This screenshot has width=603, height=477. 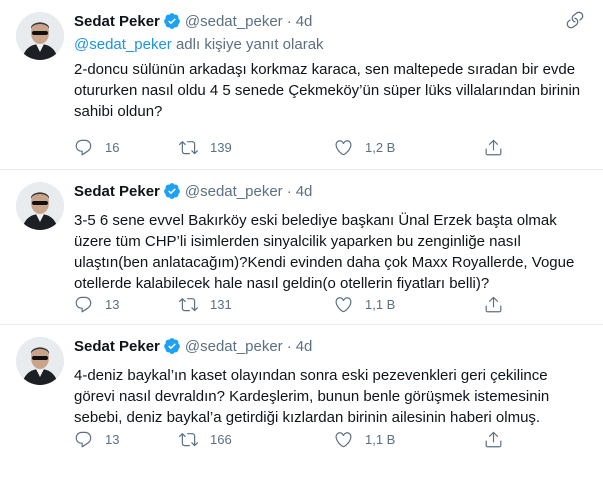 What do you see at coordinates (123, 44) in the screenshot?
I see `reply-mention-link: @sedat_peker` at bounding box center [123, 44].